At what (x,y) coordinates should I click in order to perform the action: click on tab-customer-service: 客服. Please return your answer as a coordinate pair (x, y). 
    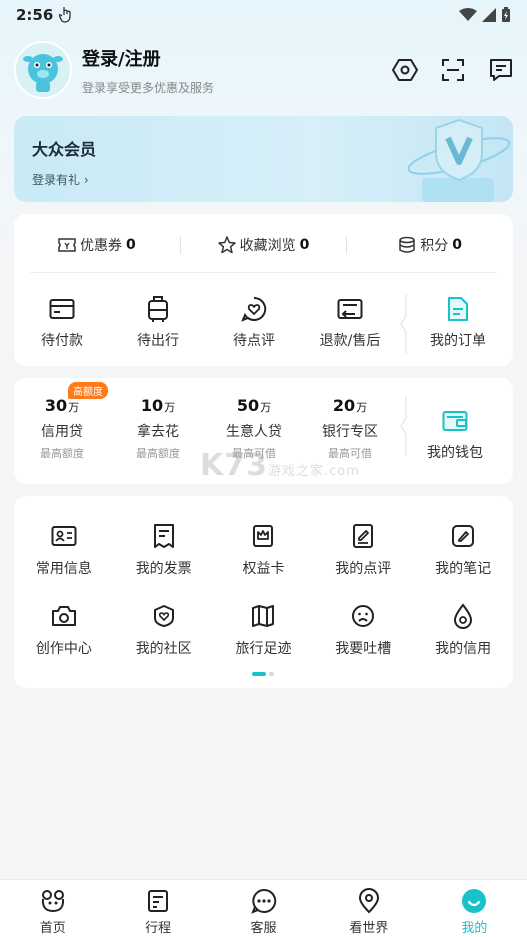
    Looking at the image, I should click on (263, 908).